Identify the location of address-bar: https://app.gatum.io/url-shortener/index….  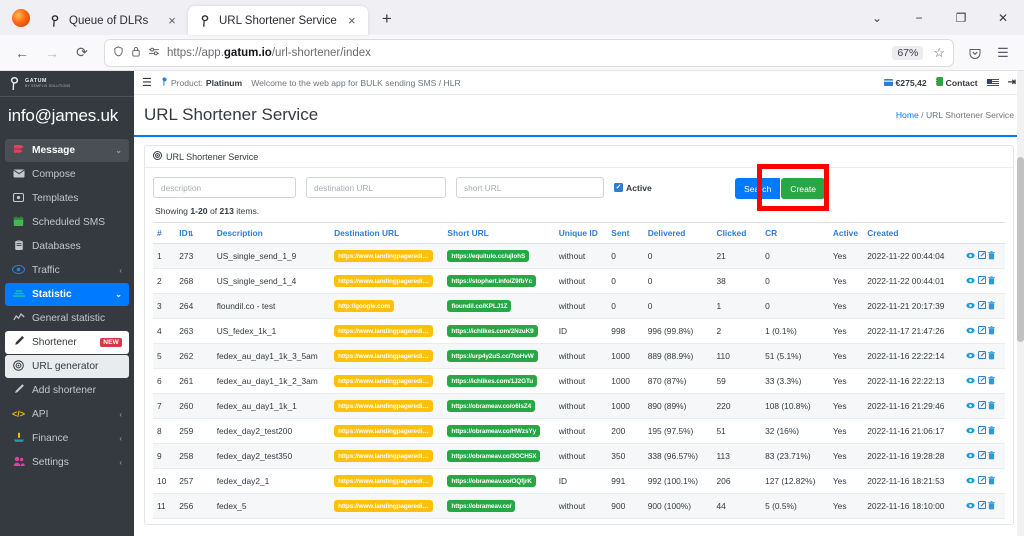
(529, 52).